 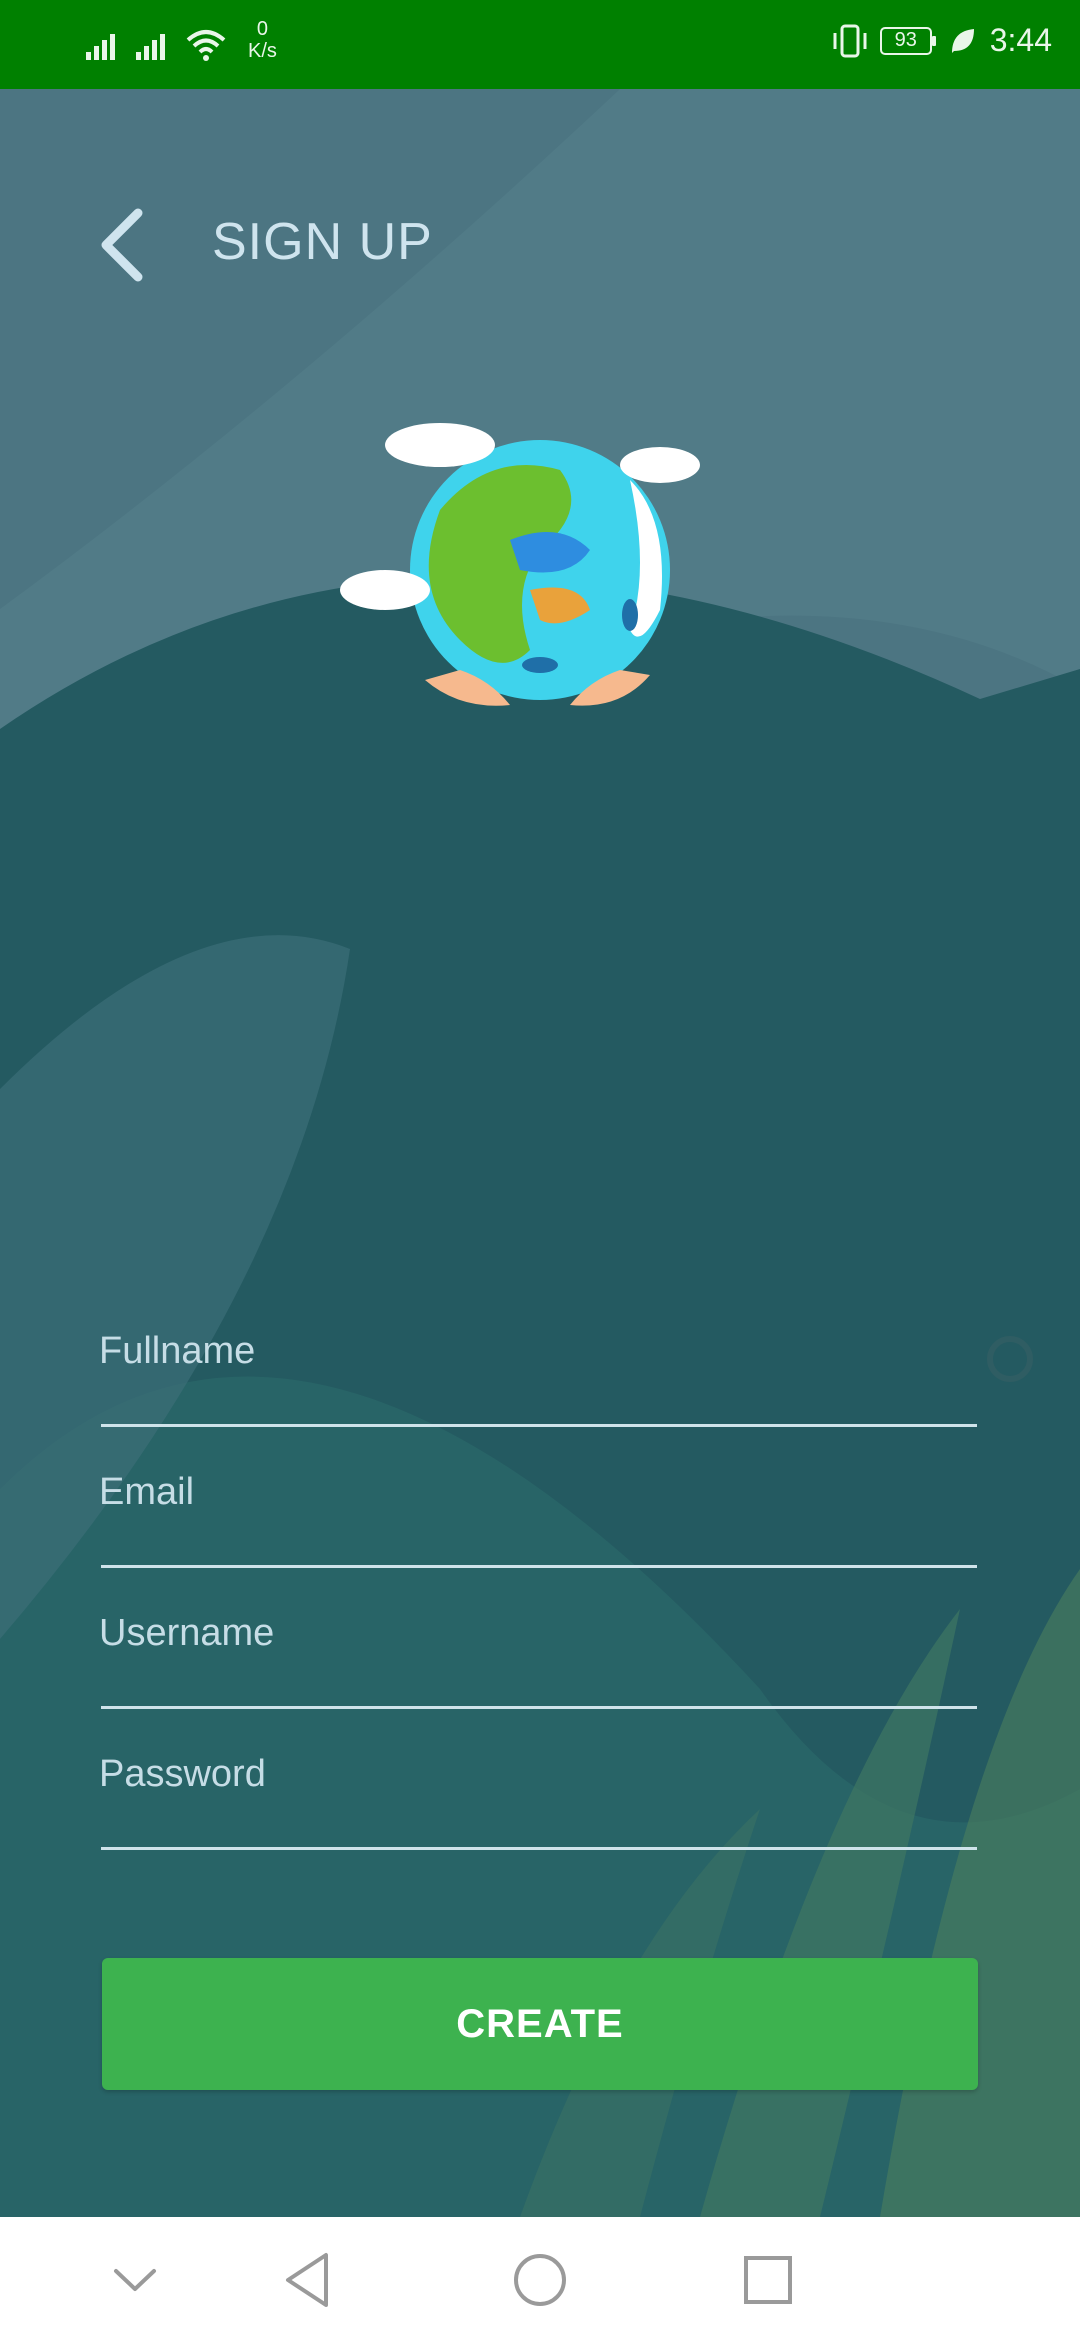 What do you see at coordinates (262, 51) in the screenshot?
I see `network-speed-unit: K/s` at bounding box center [262, 51].